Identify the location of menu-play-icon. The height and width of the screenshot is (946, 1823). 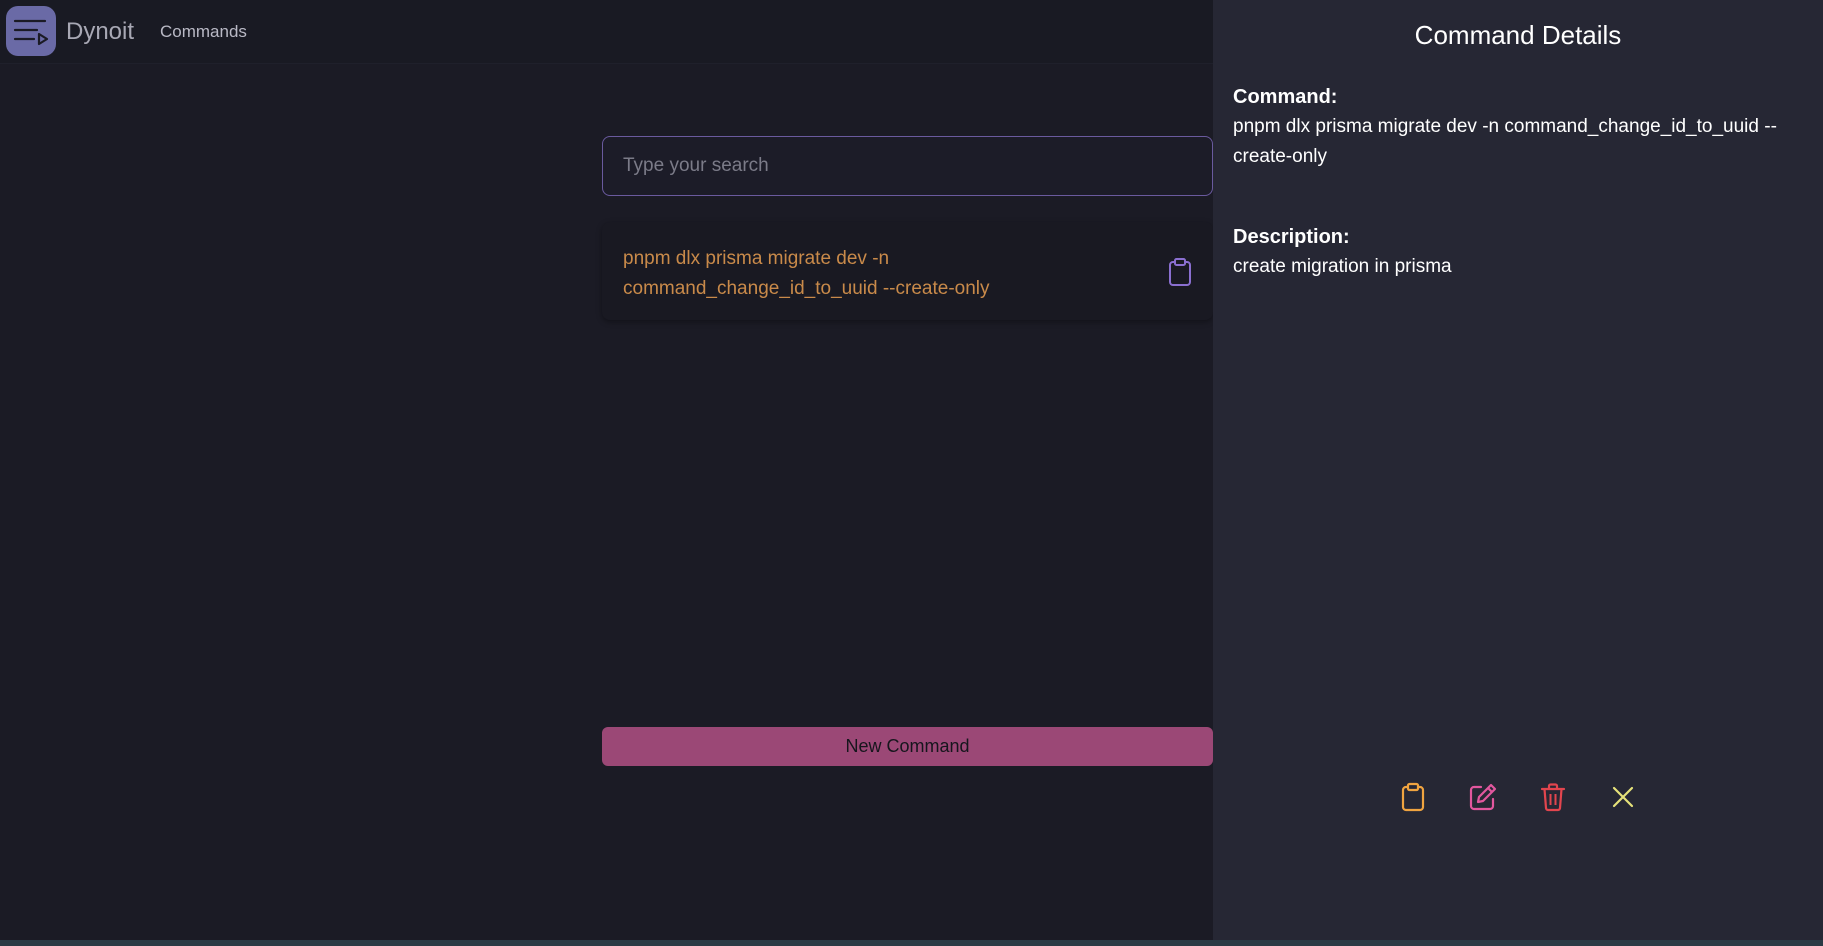
(31, 32).